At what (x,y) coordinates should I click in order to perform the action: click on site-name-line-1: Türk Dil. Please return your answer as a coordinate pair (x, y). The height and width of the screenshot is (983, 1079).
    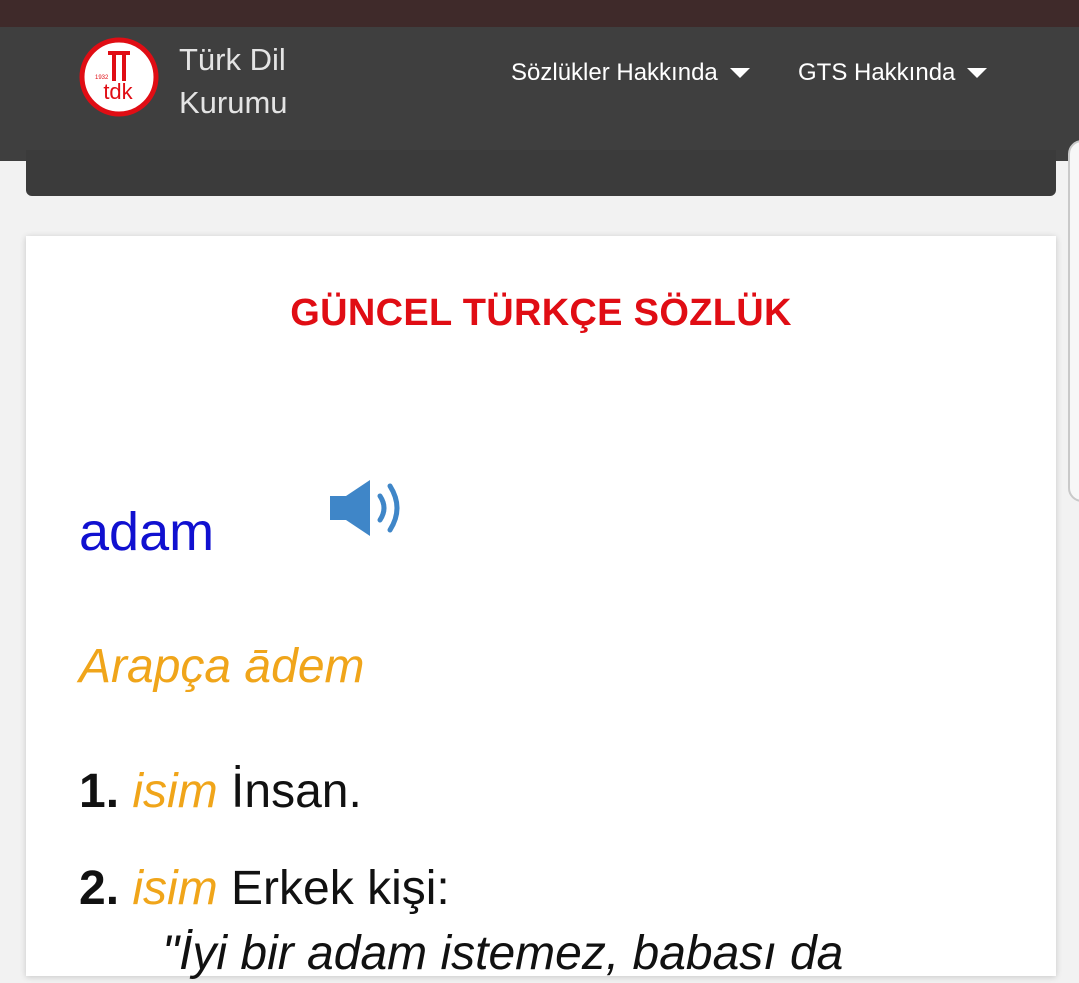
    Looking at the image, I should click on (232, 59).